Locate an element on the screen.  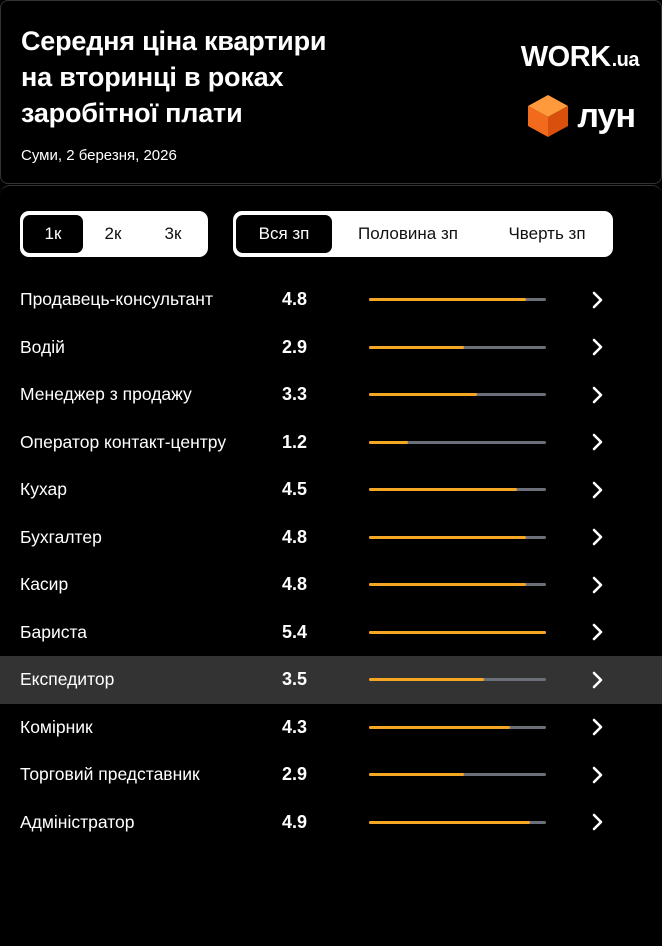
profession-name: Адміністратор is located at coordinates (77, 821).